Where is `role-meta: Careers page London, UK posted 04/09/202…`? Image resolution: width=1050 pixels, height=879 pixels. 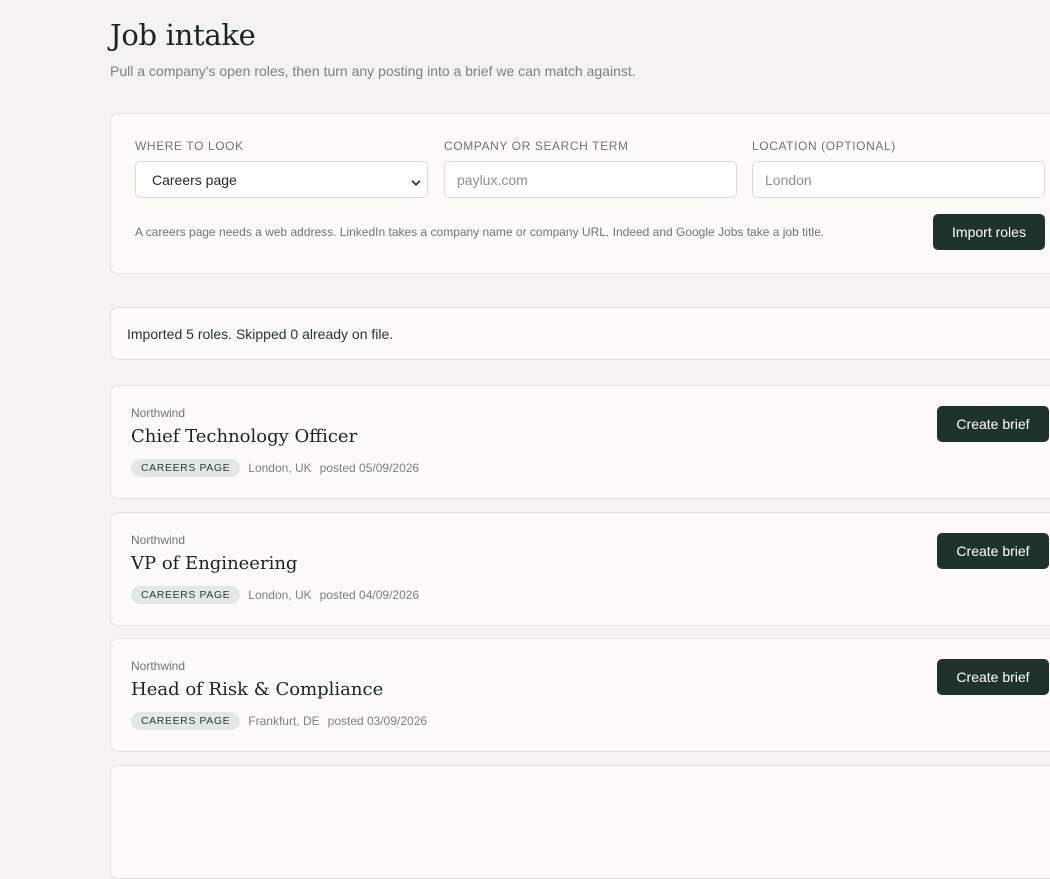
role-meta: Careers page London, UK posted 04/09/202… is located at coordinates (275, 595).